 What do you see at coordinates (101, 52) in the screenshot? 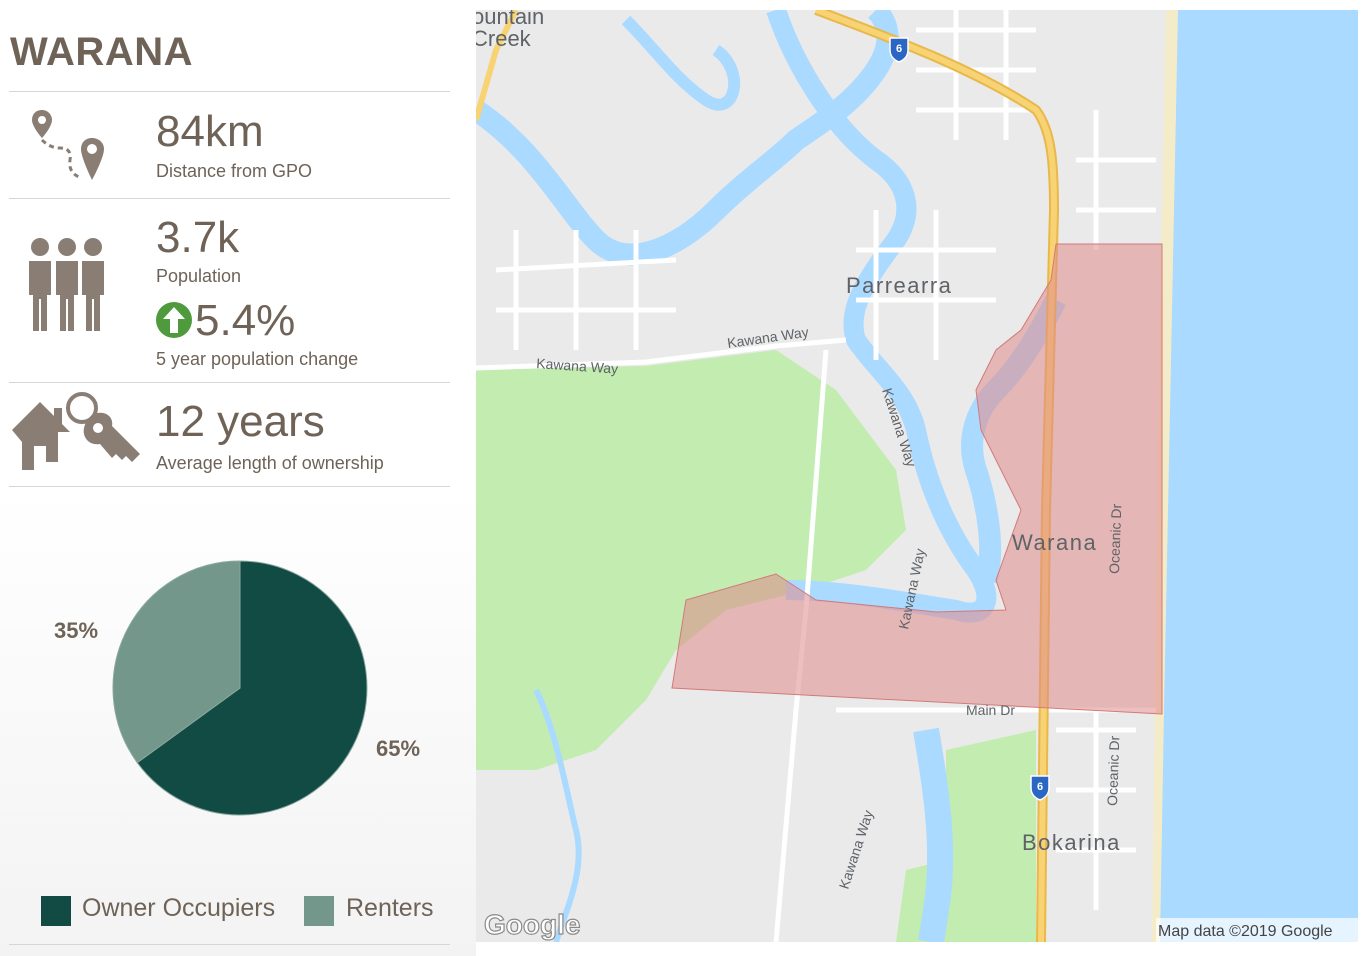
I see `suburb-title: WARANA` at bounding box center [101, 52].